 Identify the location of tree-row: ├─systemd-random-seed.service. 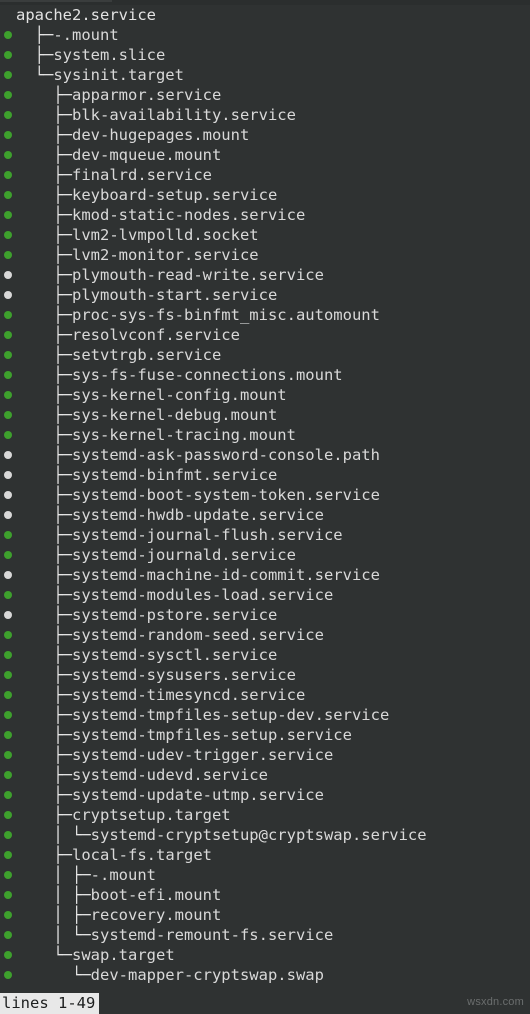
(265, 635).